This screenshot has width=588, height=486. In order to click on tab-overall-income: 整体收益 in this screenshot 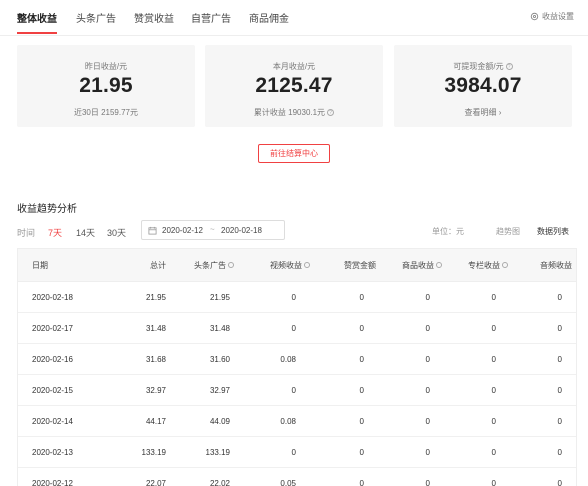, I will do `click(37, 17)`.